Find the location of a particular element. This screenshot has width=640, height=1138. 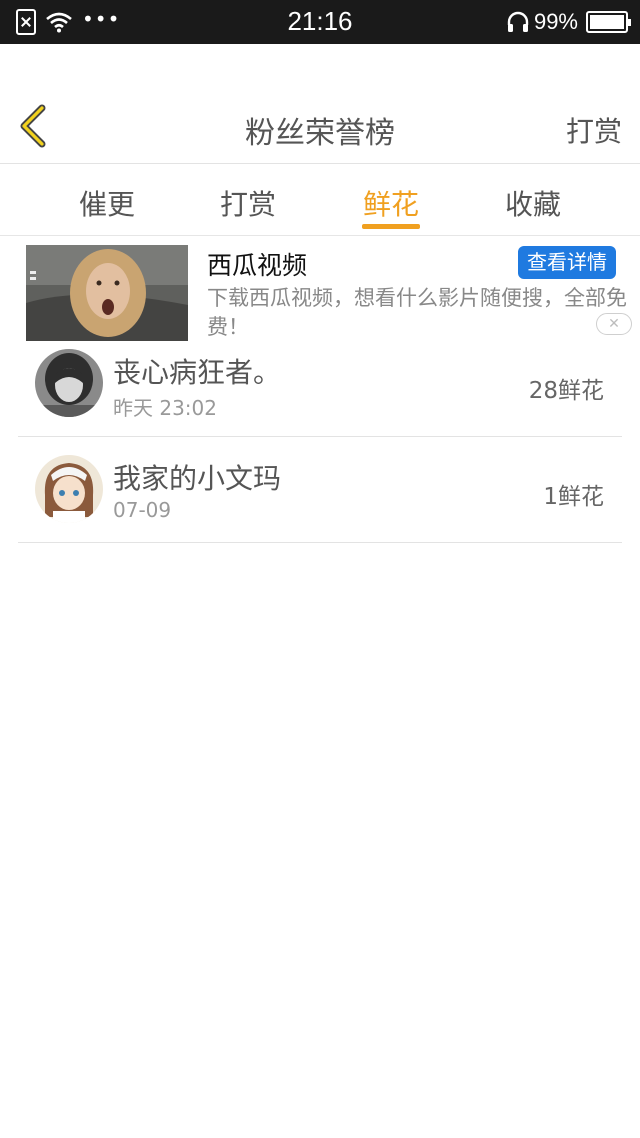

status-bar: ••• 21:16 99% is located at coordinates (320, 22).